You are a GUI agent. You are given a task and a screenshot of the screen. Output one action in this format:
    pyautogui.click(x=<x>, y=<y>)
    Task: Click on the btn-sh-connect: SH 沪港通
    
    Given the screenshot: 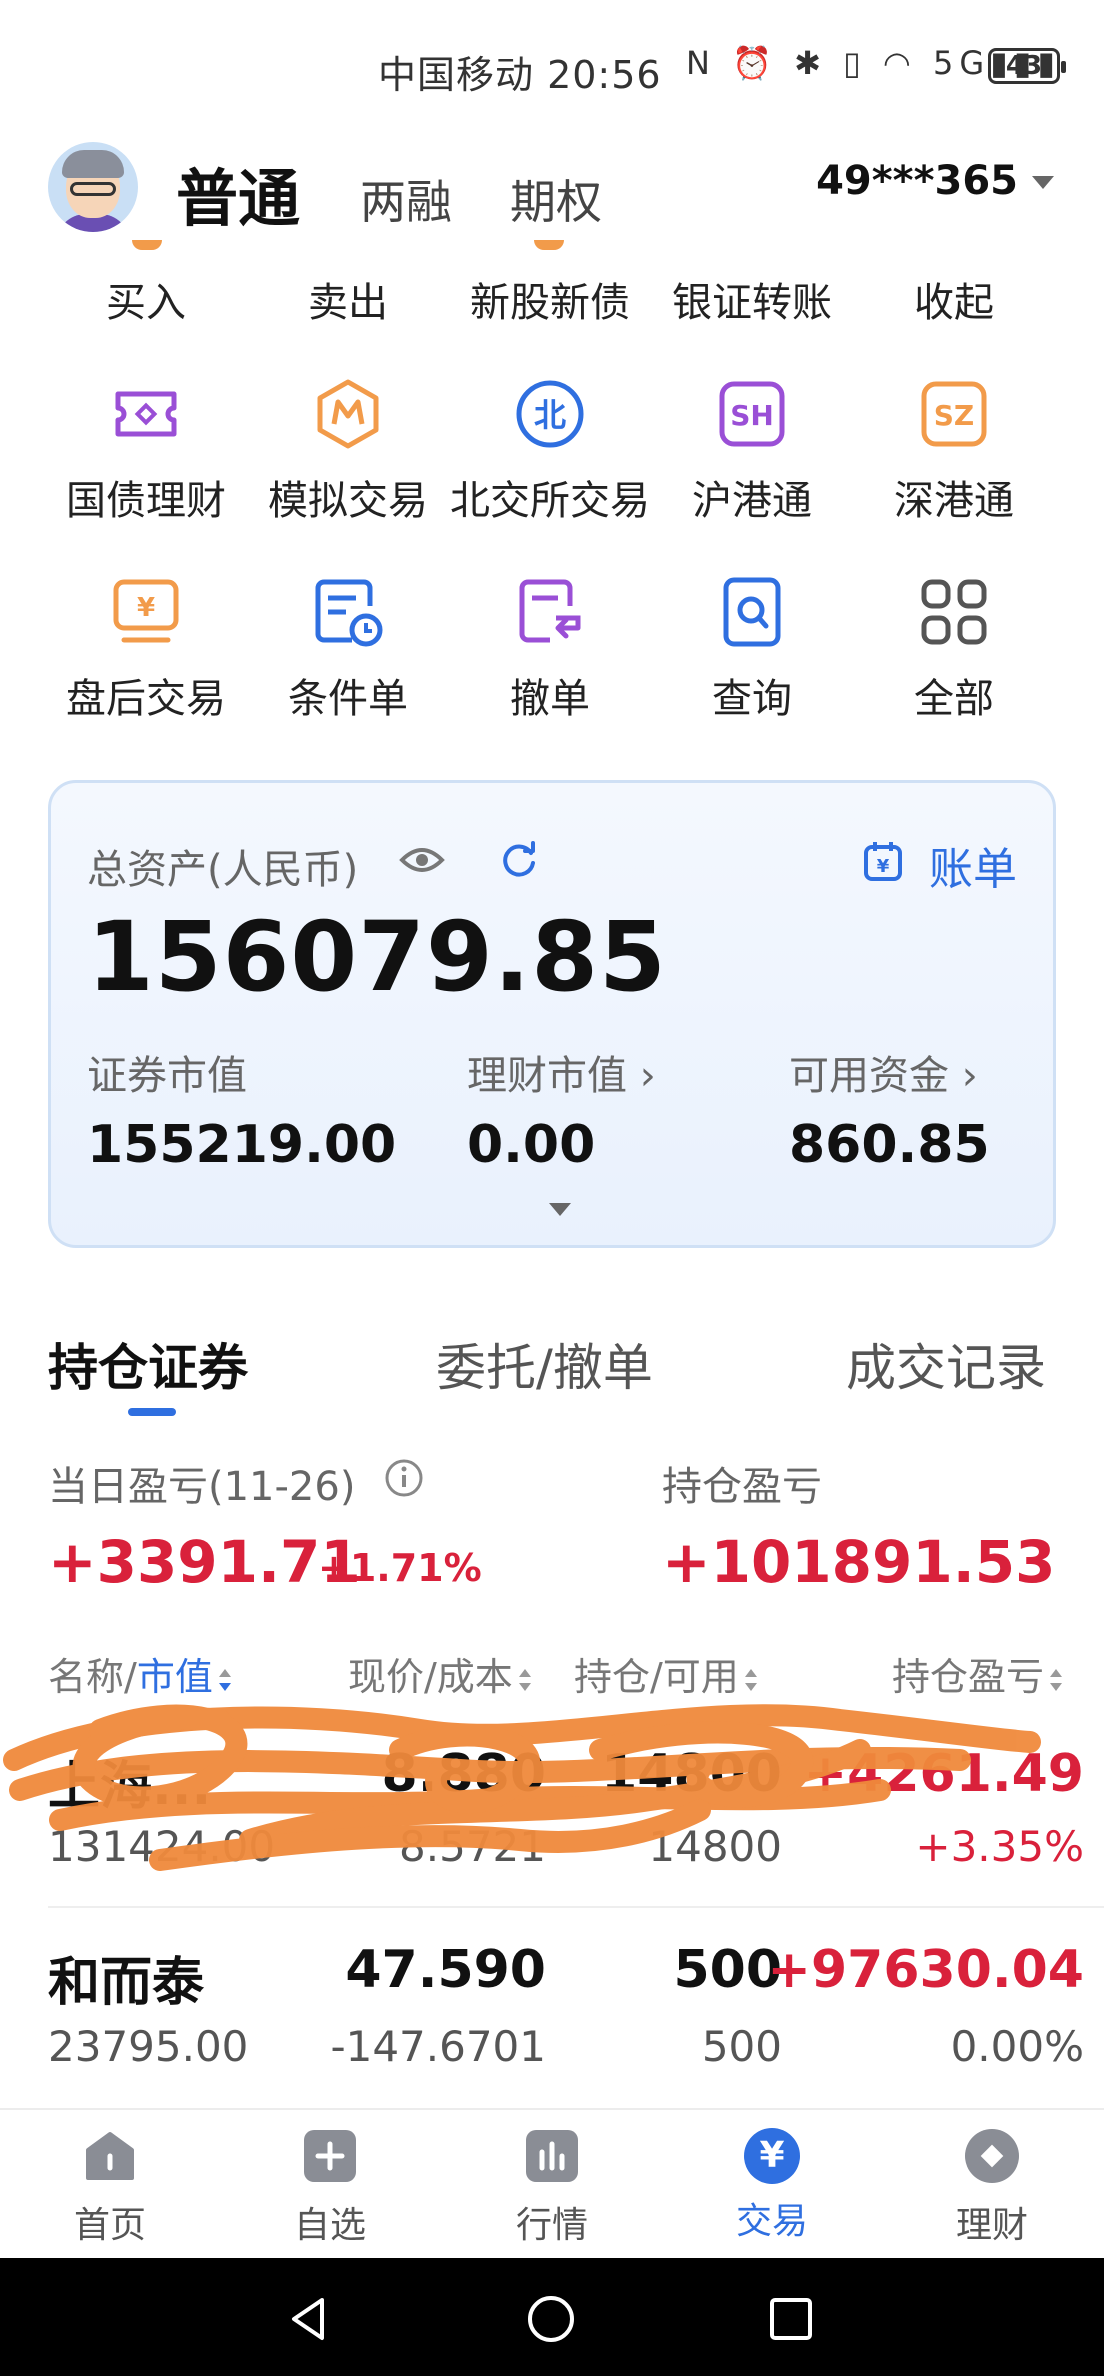 What is the action you would take?
    pyautogui.click(x=752, y=451)
    